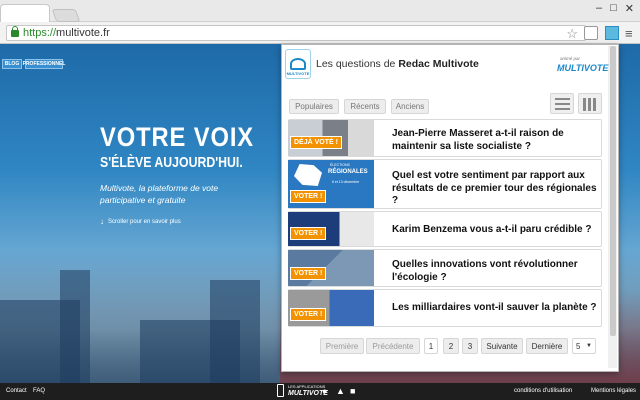 This screenshot has width=640, height=400. What do you see at coordinates (83, 33) in the screenshot?
I see `url-host: multivote.fr` at bounding box center [83, 33].